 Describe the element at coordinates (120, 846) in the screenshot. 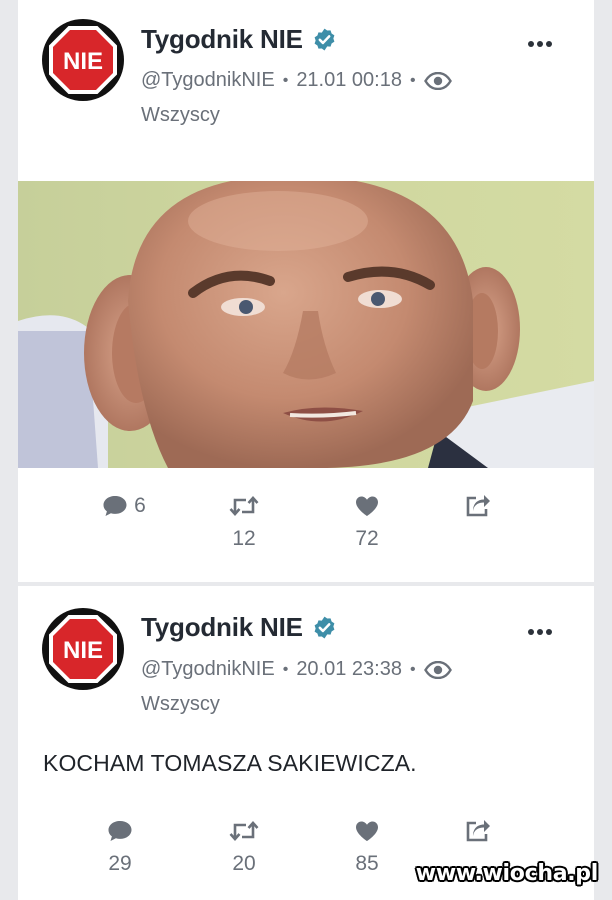

I see `comment-button: 29` at that location.